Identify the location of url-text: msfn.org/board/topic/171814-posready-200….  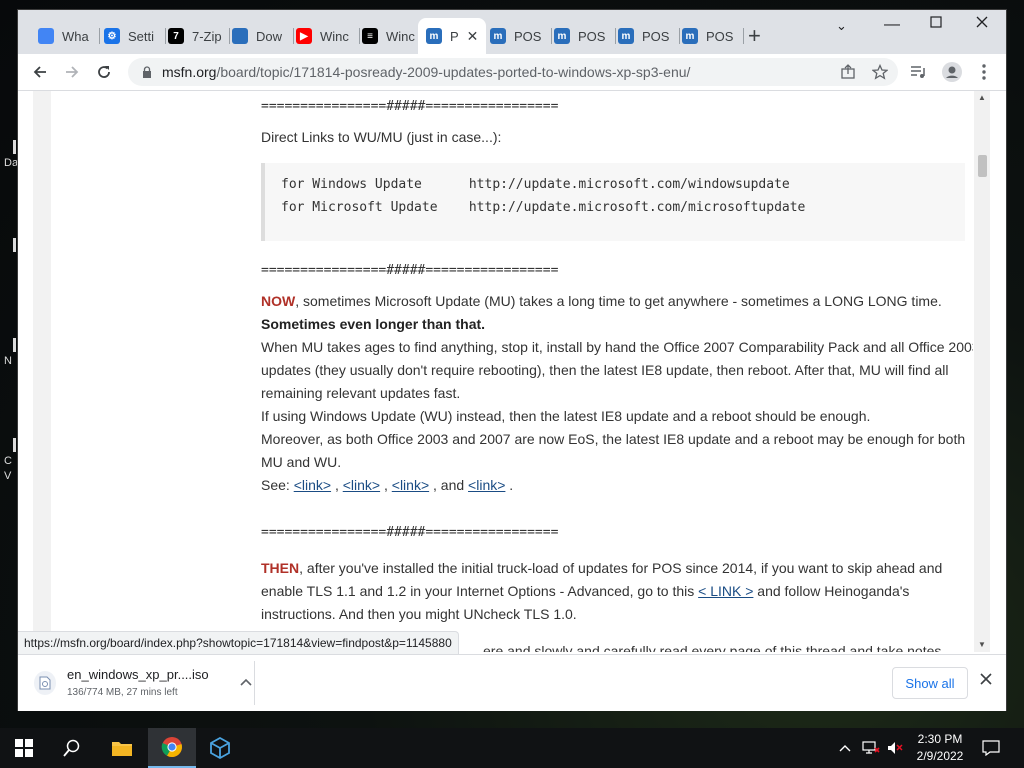
(426, 72).